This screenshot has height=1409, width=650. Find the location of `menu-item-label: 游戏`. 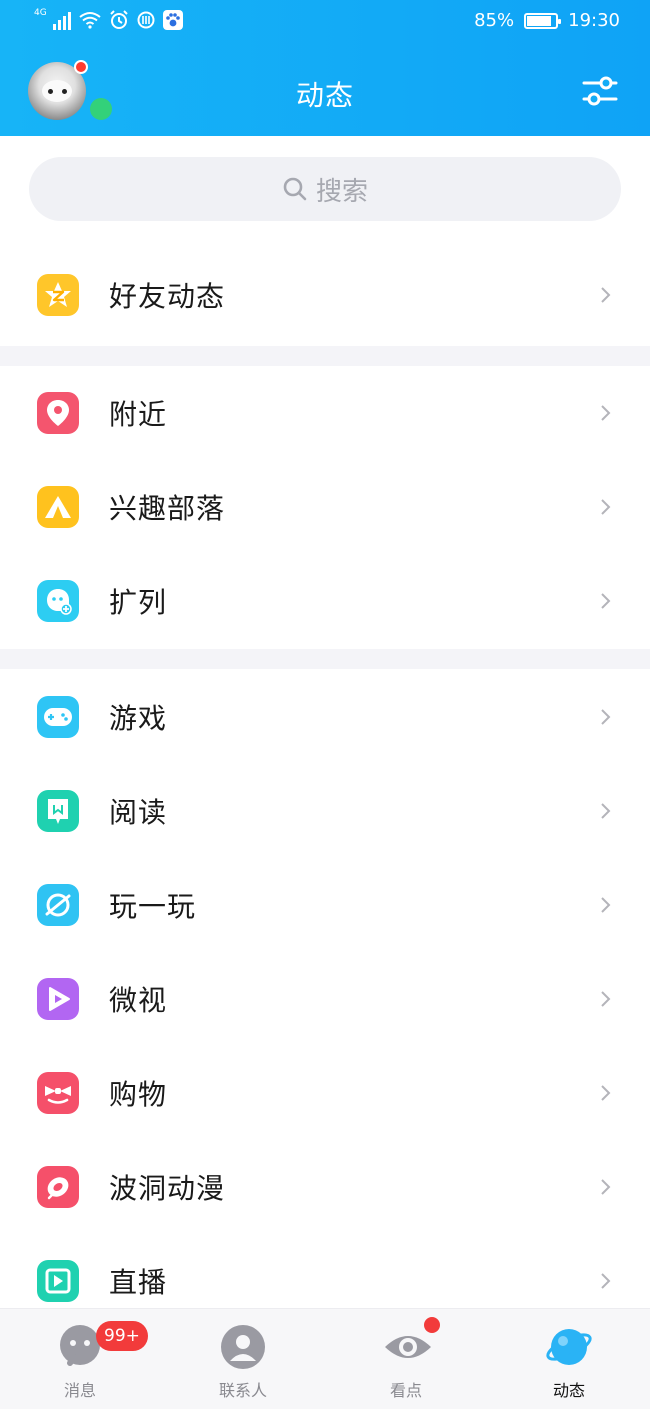

menu-item-label: 游戏 is located at coordinates (138, 718).